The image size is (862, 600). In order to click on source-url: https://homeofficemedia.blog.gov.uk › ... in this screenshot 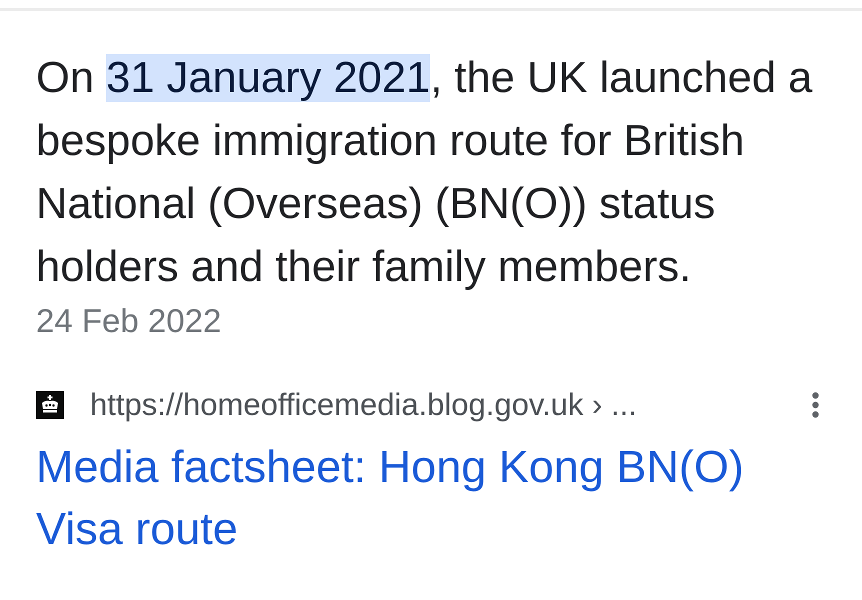, I will do `click(451, 405)`.